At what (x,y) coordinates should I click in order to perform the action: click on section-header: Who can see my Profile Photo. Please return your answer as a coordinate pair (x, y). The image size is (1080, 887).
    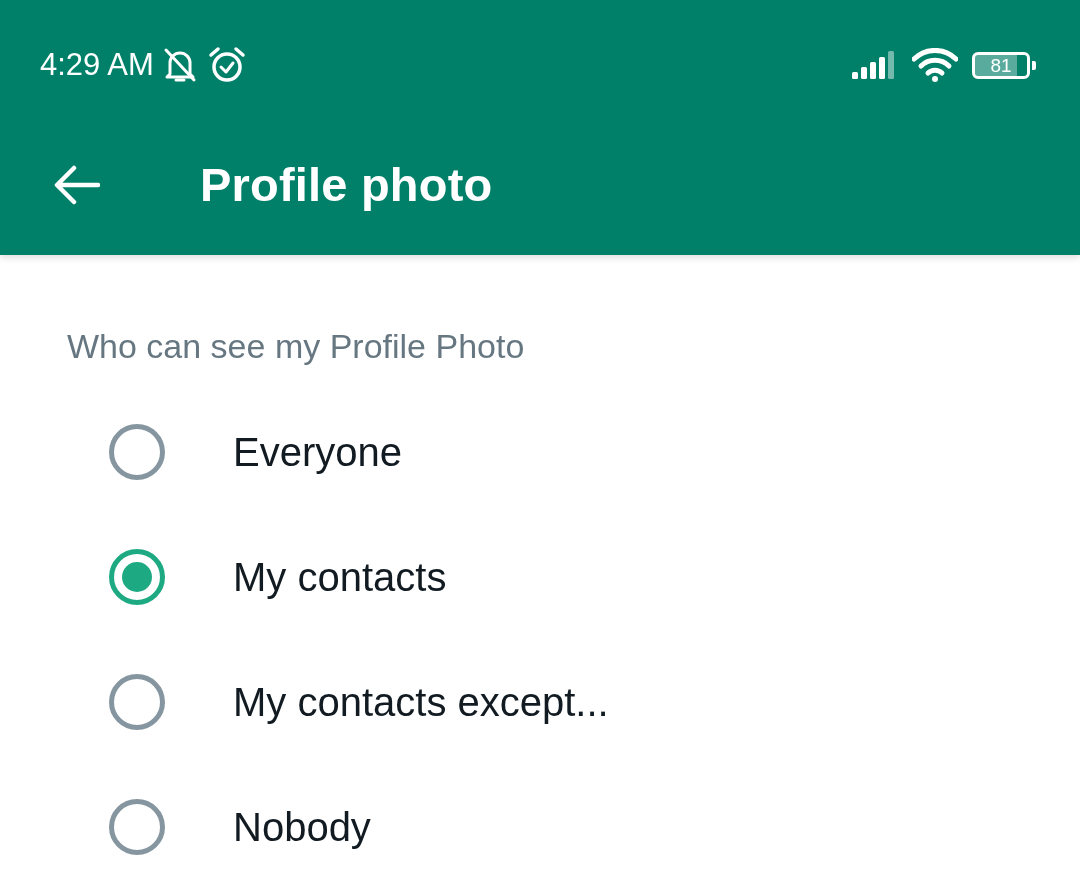
    Looking at the image, I should click on (296, 346).